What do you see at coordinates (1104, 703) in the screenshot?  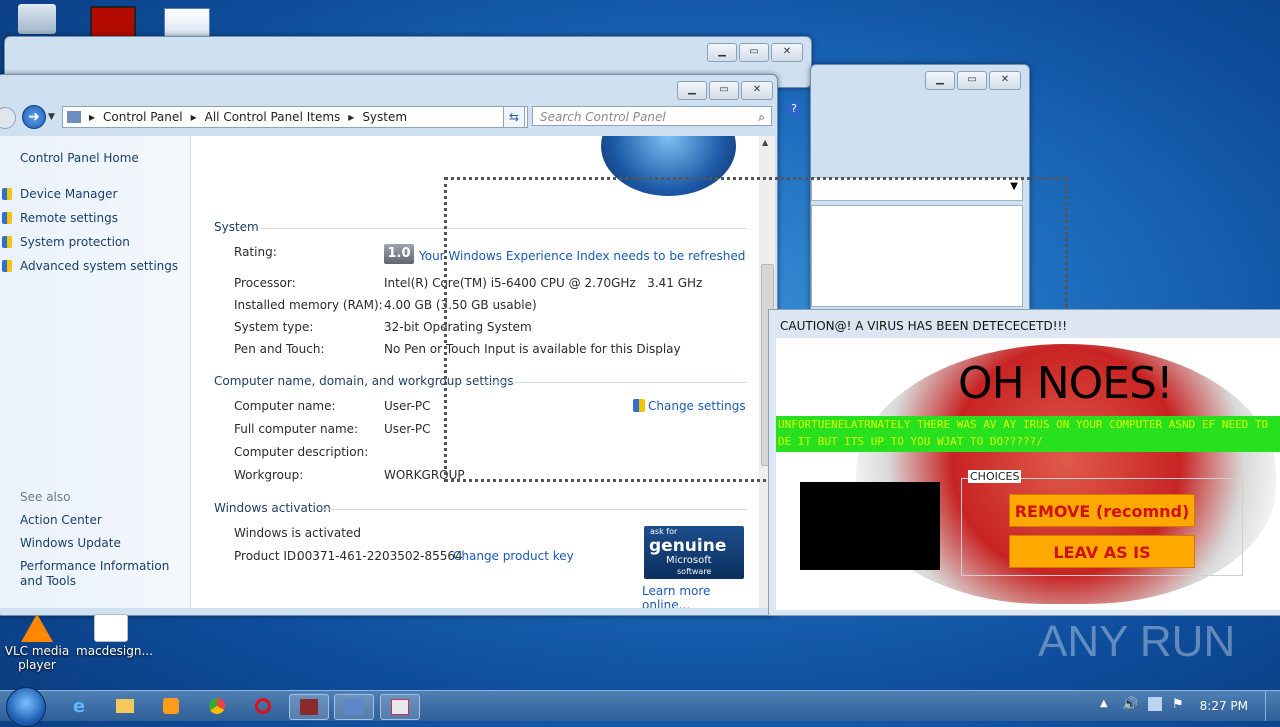 I see `show-hidden-icons: ▲` at bounding box center [1104, 703].